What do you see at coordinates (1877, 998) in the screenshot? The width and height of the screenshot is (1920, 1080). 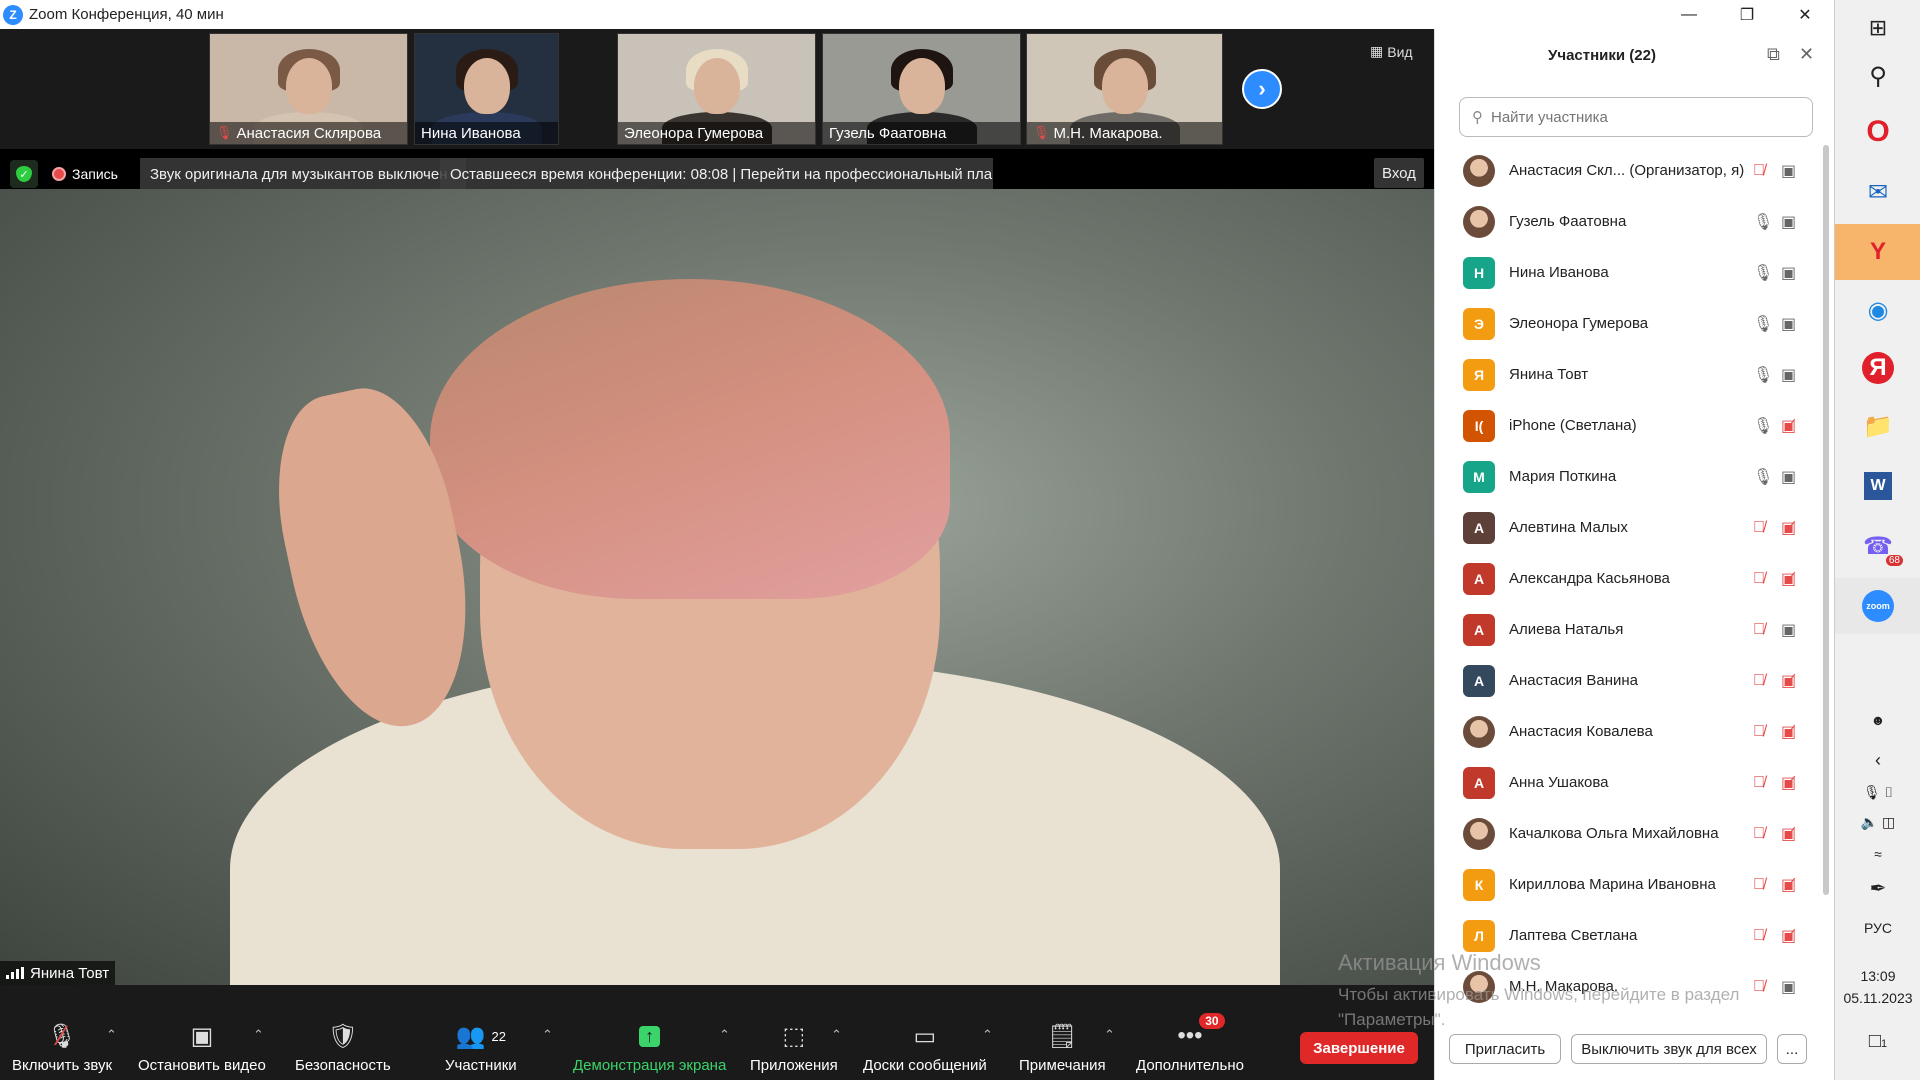 I see `clock-date: 05.11.2023` at bounding box center [1877, 998].